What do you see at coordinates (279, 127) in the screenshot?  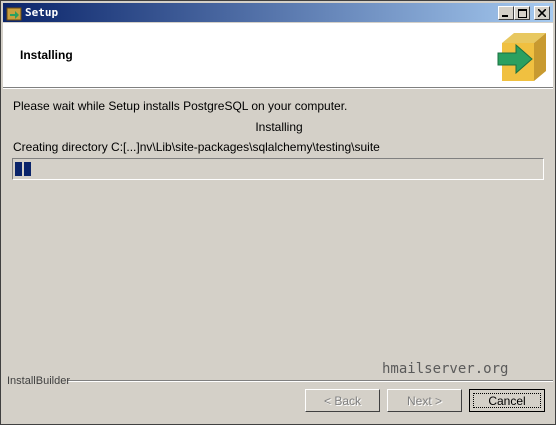 I see `install-status: Installing` at bounding box center [279, 127].